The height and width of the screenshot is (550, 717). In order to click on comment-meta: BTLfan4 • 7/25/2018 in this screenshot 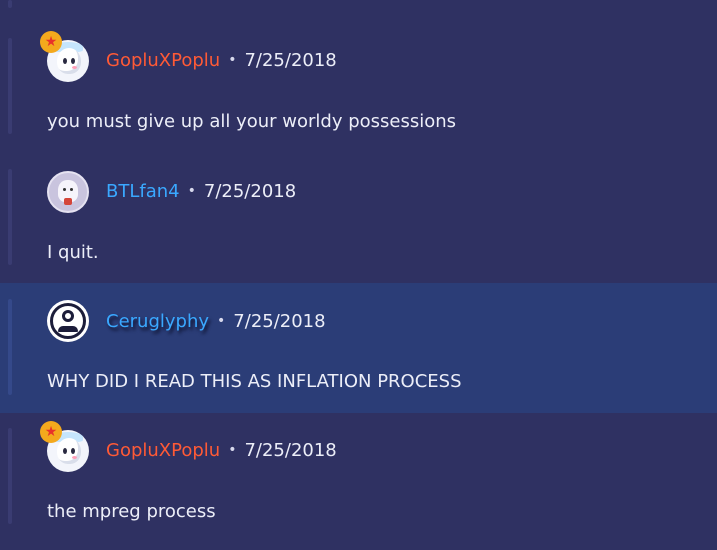, I will do `click(201, 191)`.